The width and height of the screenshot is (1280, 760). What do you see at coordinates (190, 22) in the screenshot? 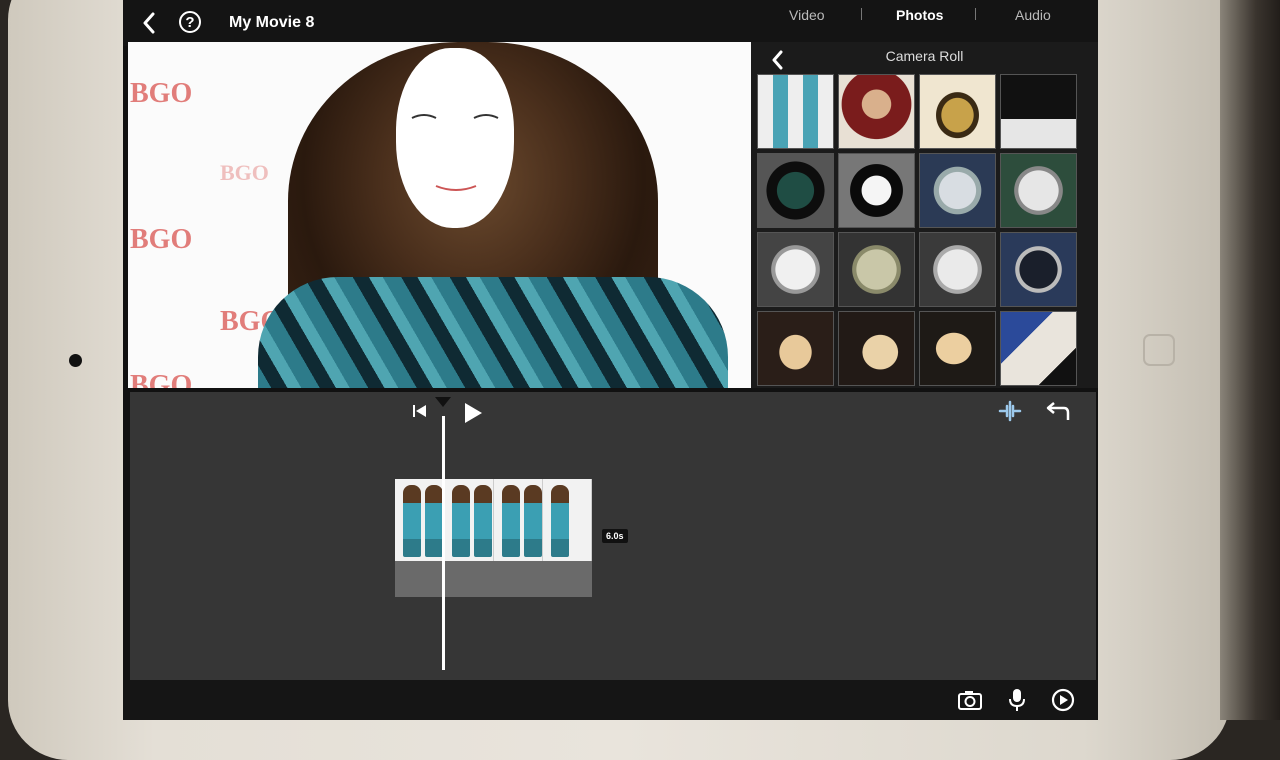
I see `help-icon: ?` at bounding box center [190, 22].